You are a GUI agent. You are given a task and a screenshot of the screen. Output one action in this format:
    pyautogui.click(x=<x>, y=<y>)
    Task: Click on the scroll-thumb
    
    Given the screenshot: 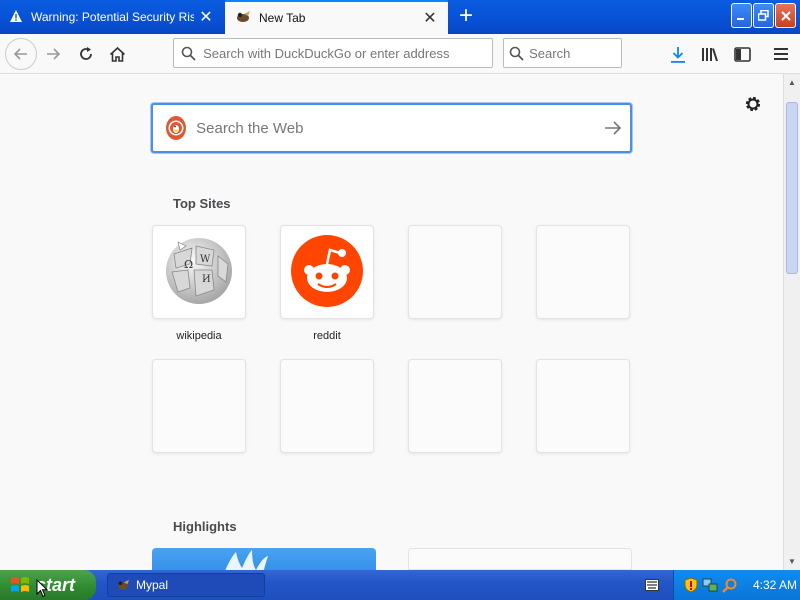 What is the action you would take?
    pyautogui.click(x=792, y=188)
    